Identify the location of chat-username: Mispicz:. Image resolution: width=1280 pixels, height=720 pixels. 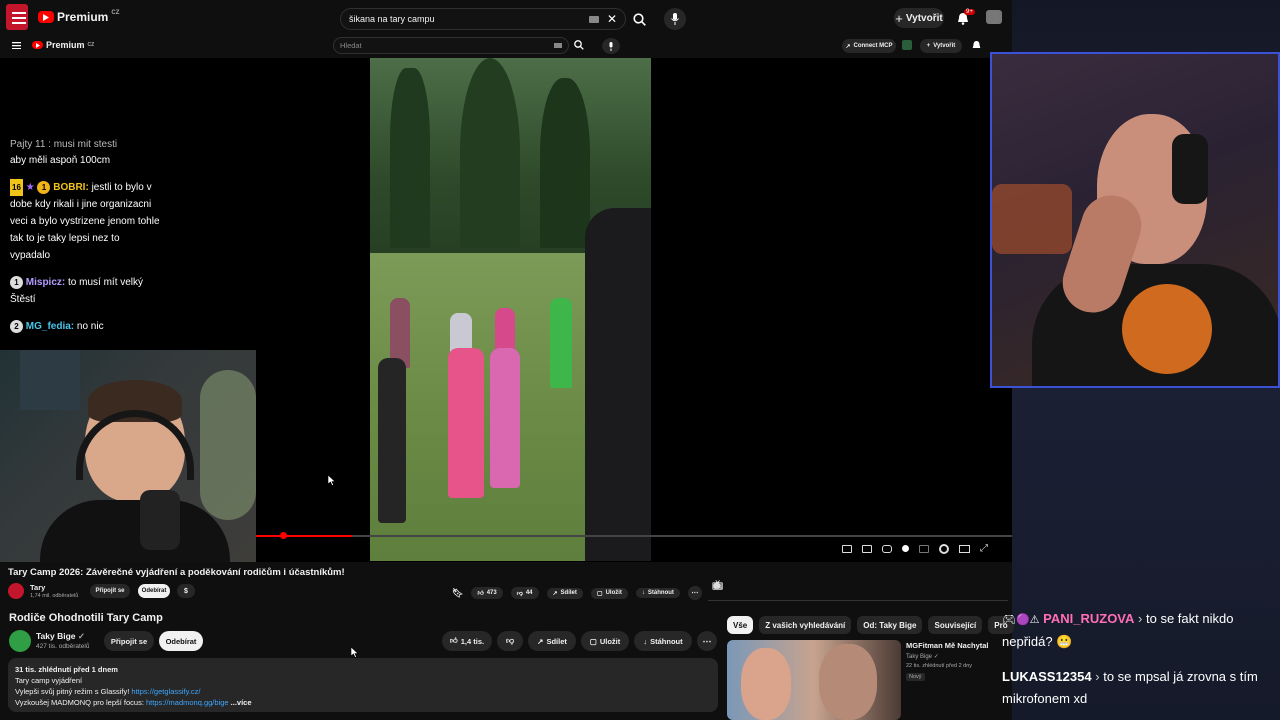
(45, 282).